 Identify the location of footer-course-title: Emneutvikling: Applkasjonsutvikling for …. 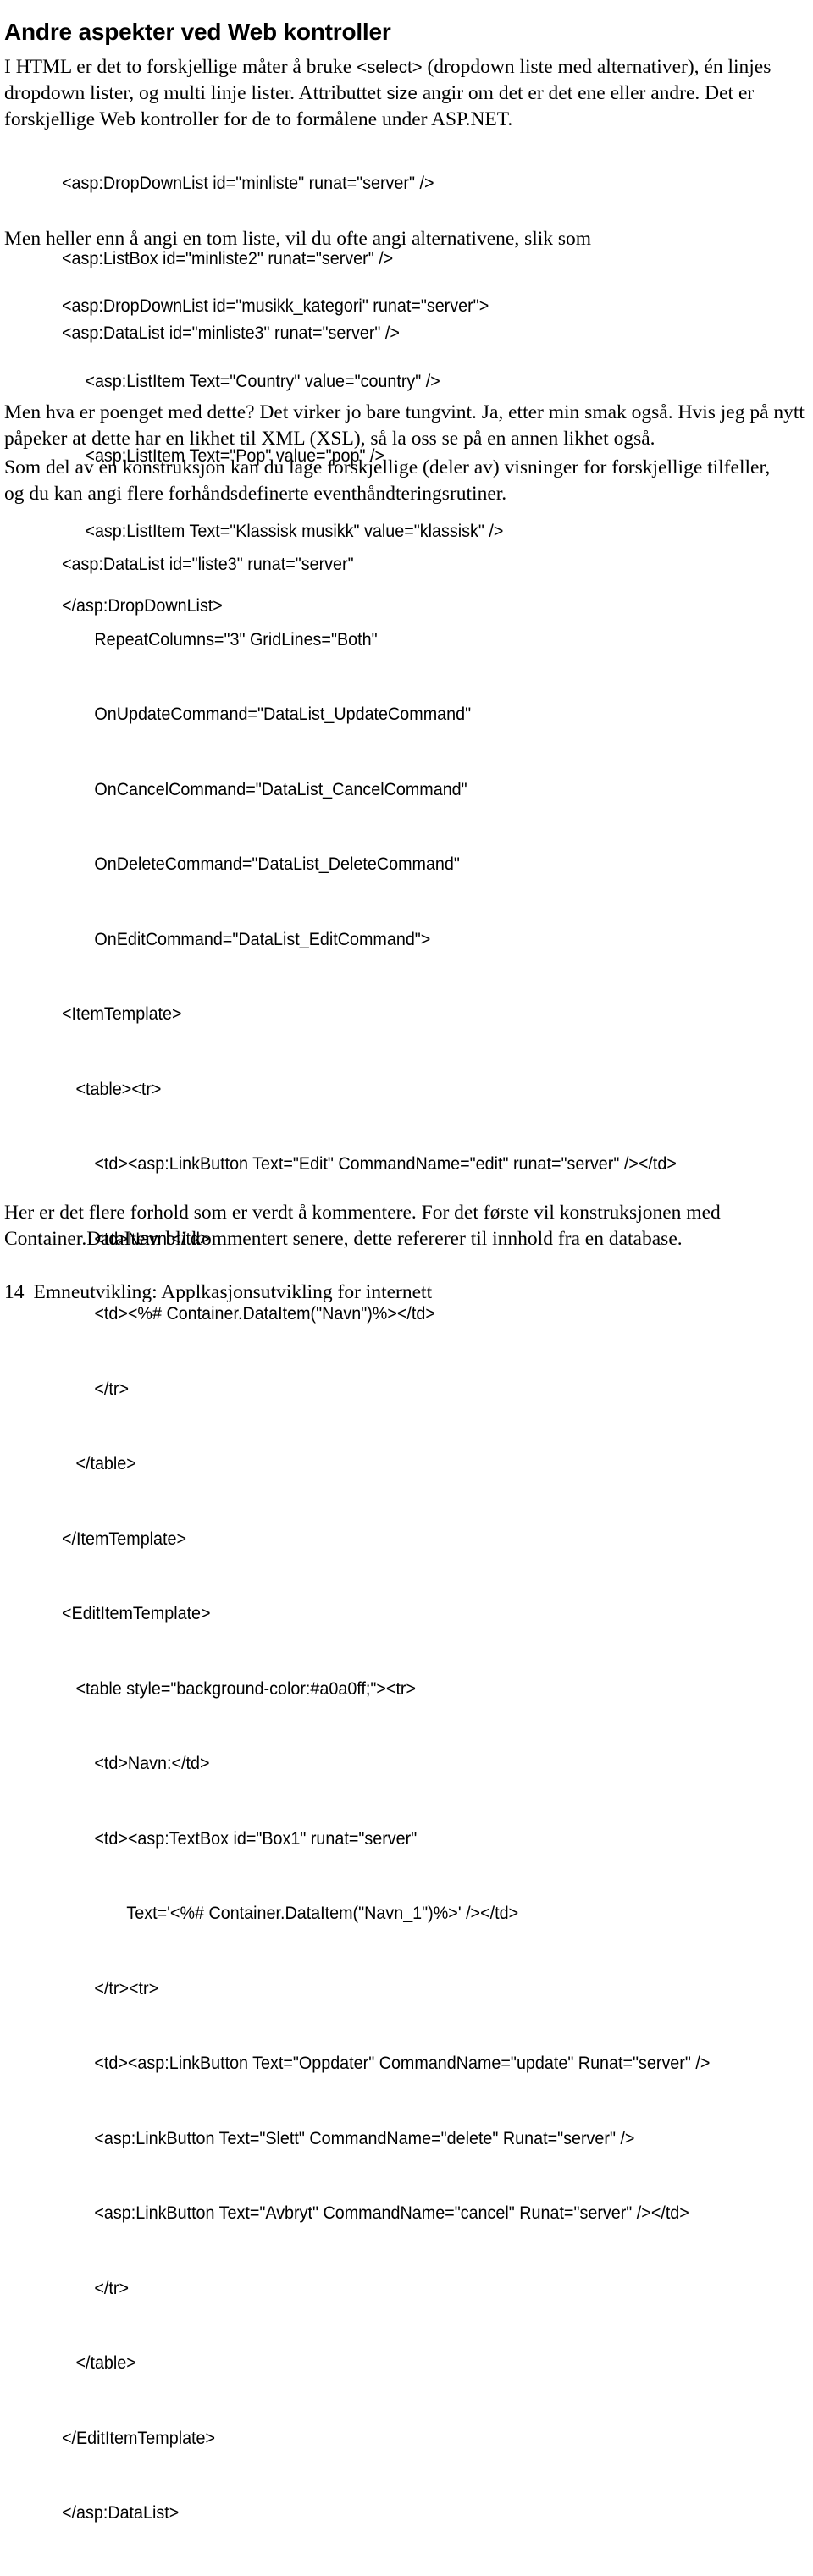
(233, 1292).